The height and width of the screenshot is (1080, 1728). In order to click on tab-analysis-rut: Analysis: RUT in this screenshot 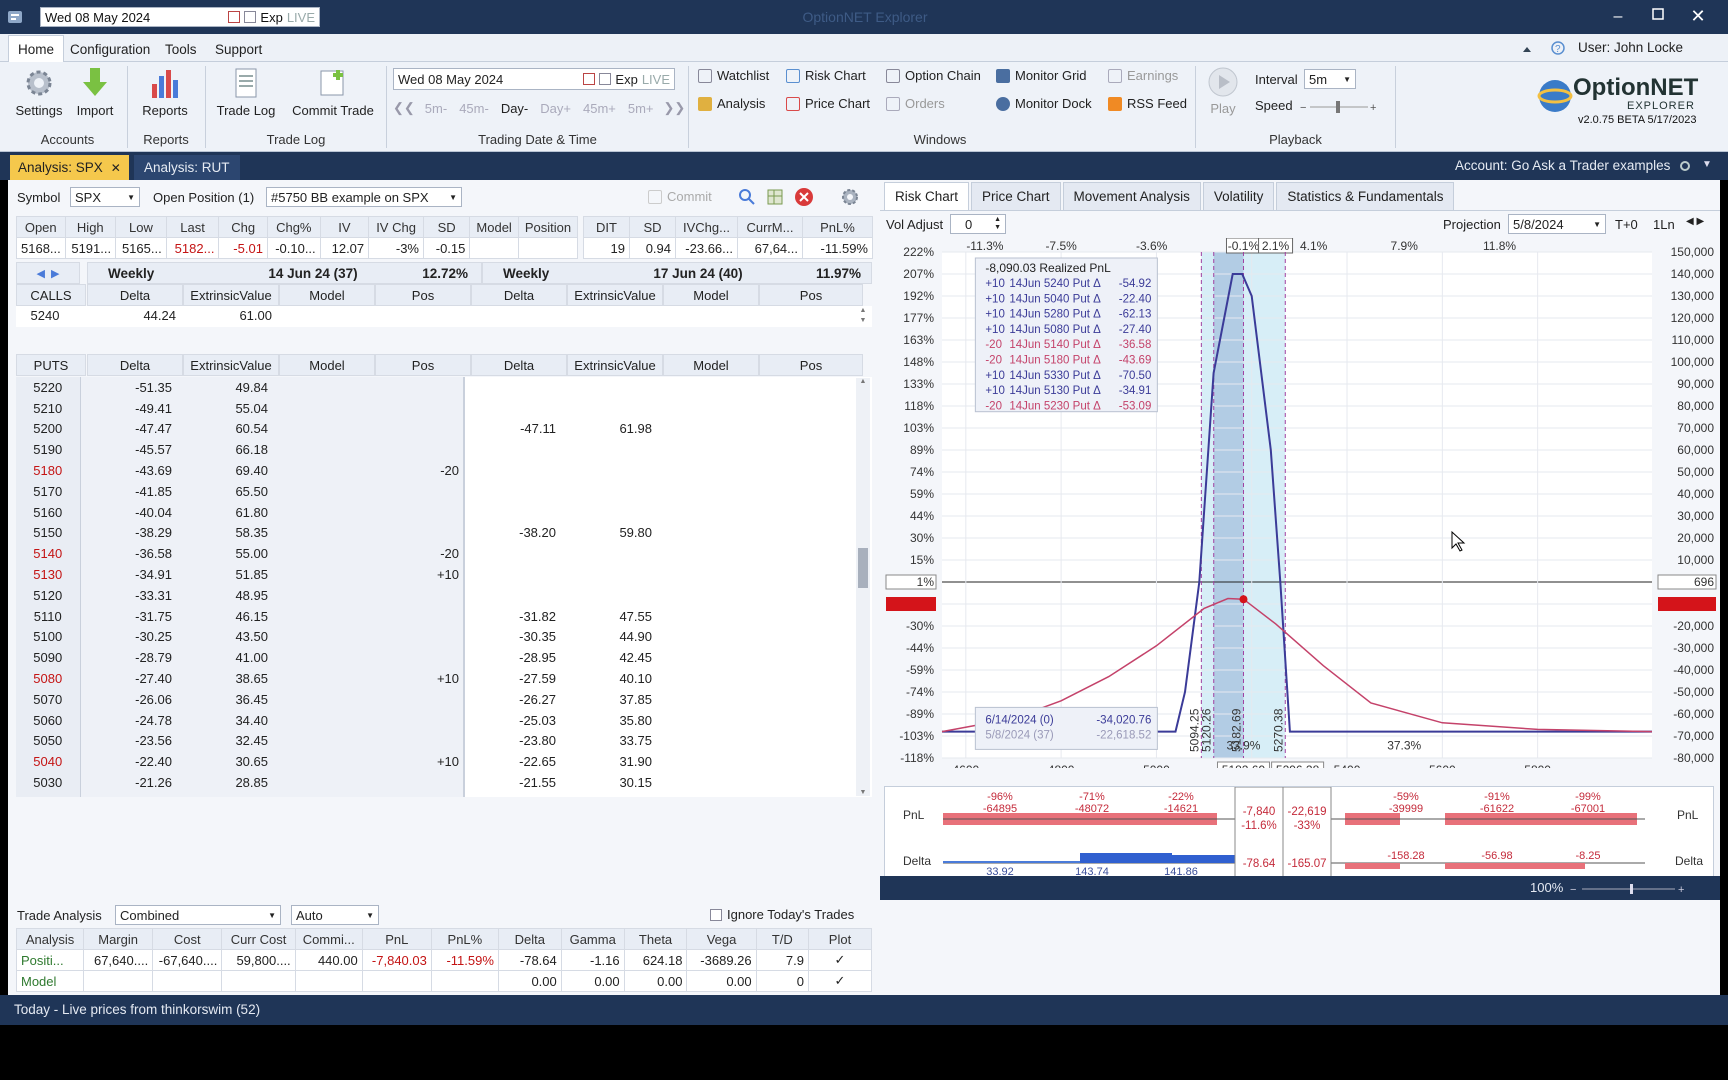, I will do `click(187, 167)`.